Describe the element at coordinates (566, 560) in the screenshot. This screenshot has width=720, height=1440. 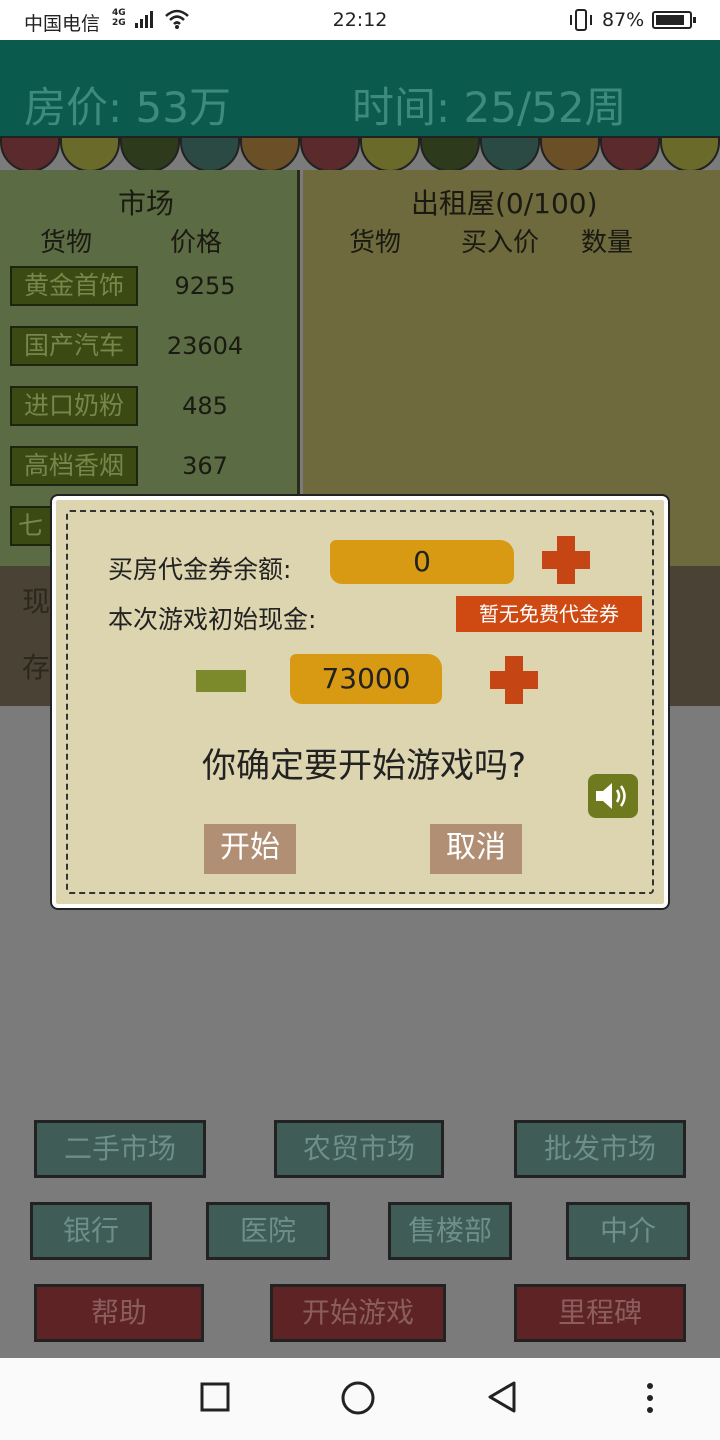
I see `voucher-plus-button` at that location.